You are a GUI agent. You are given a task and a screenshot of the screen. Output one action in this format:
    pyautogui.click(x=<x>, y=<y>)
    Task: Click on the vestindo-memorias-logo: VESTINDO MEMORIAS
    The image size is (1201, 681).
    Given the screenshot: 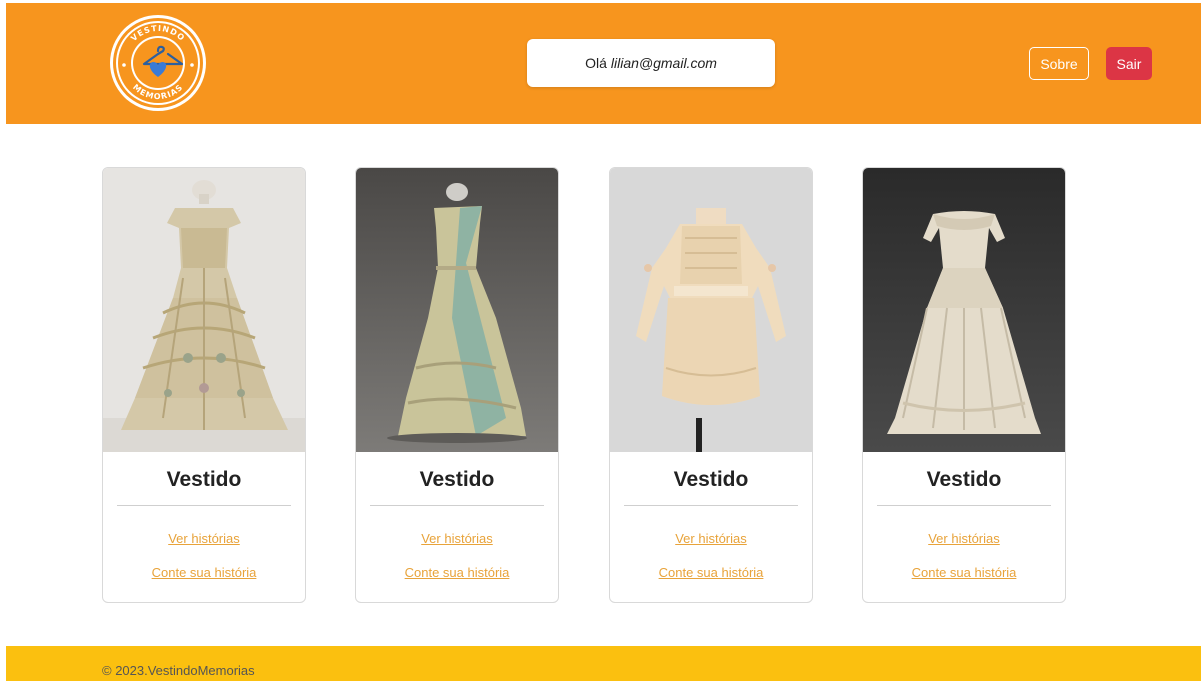 What is the action you would take?
    pyautogui.click(x=158, y=63)
    